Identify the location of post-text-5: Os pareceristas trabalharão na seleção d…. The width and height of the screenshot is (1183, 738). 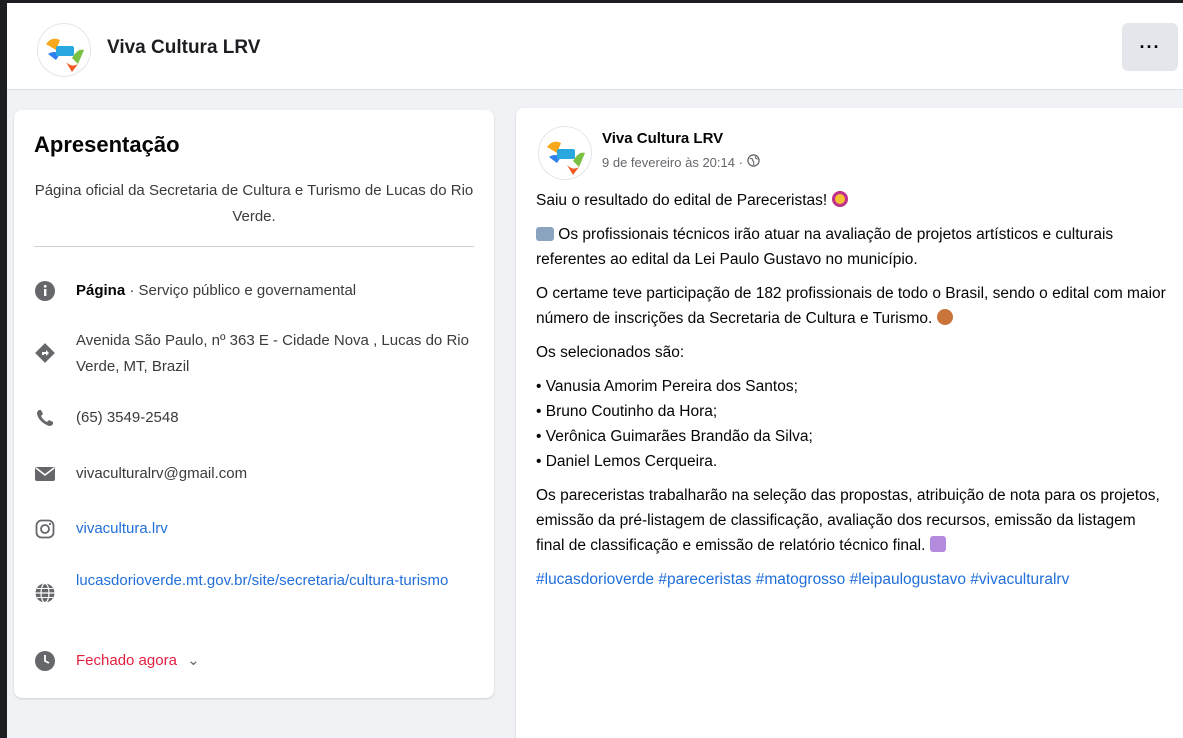
(848, 520).